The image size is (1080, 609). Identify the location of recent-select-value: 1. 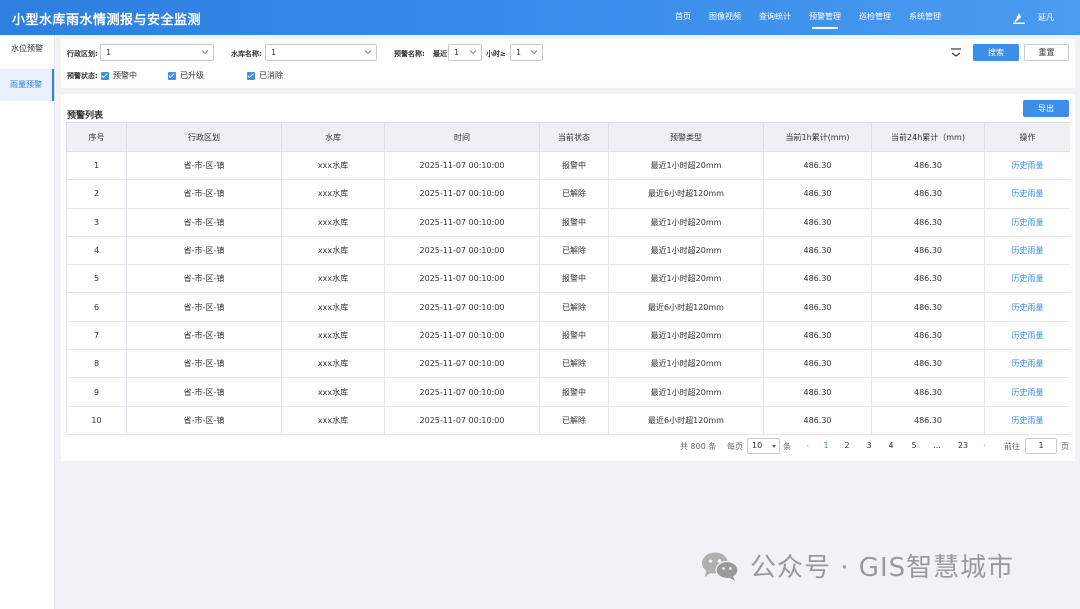
(457, 52).